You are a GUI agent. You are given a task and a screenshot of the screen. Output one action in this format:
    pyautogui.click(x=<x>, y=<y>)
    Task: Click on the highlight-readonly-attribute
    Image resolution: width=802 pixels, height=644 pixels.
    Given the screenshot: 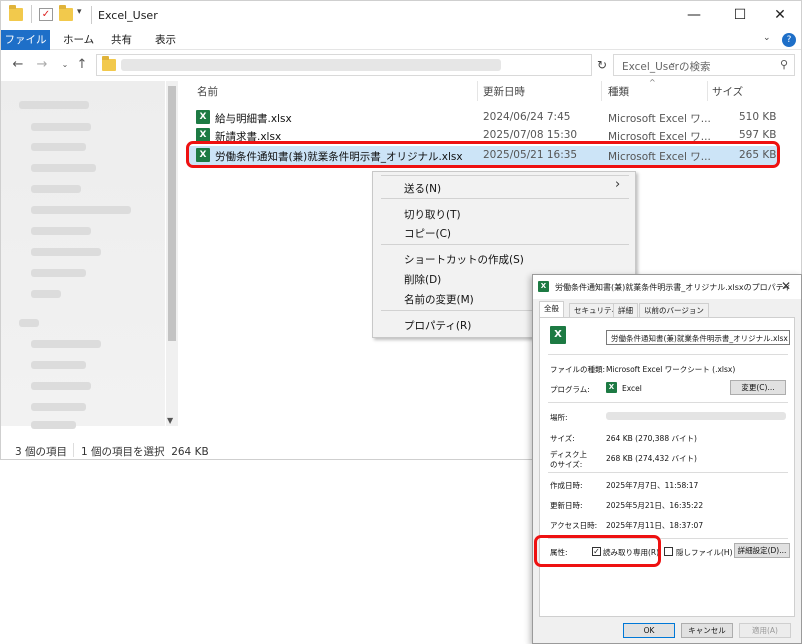 What is the action you would take?
    pyautogui.click(x=597, y=551)
    